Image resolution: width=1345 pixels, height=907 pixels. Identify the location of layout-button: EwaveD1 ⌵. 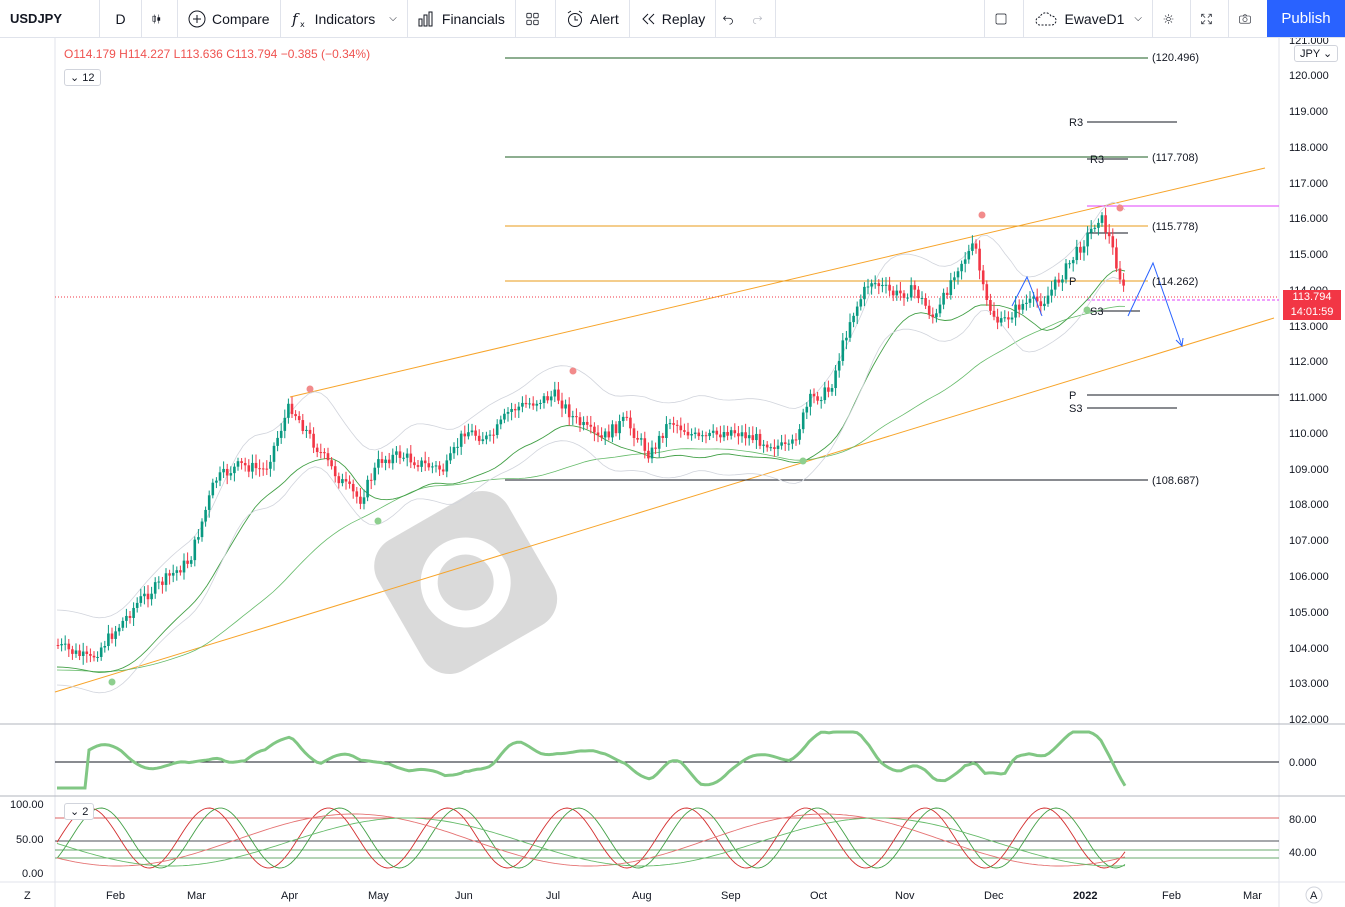
(1088, 18).